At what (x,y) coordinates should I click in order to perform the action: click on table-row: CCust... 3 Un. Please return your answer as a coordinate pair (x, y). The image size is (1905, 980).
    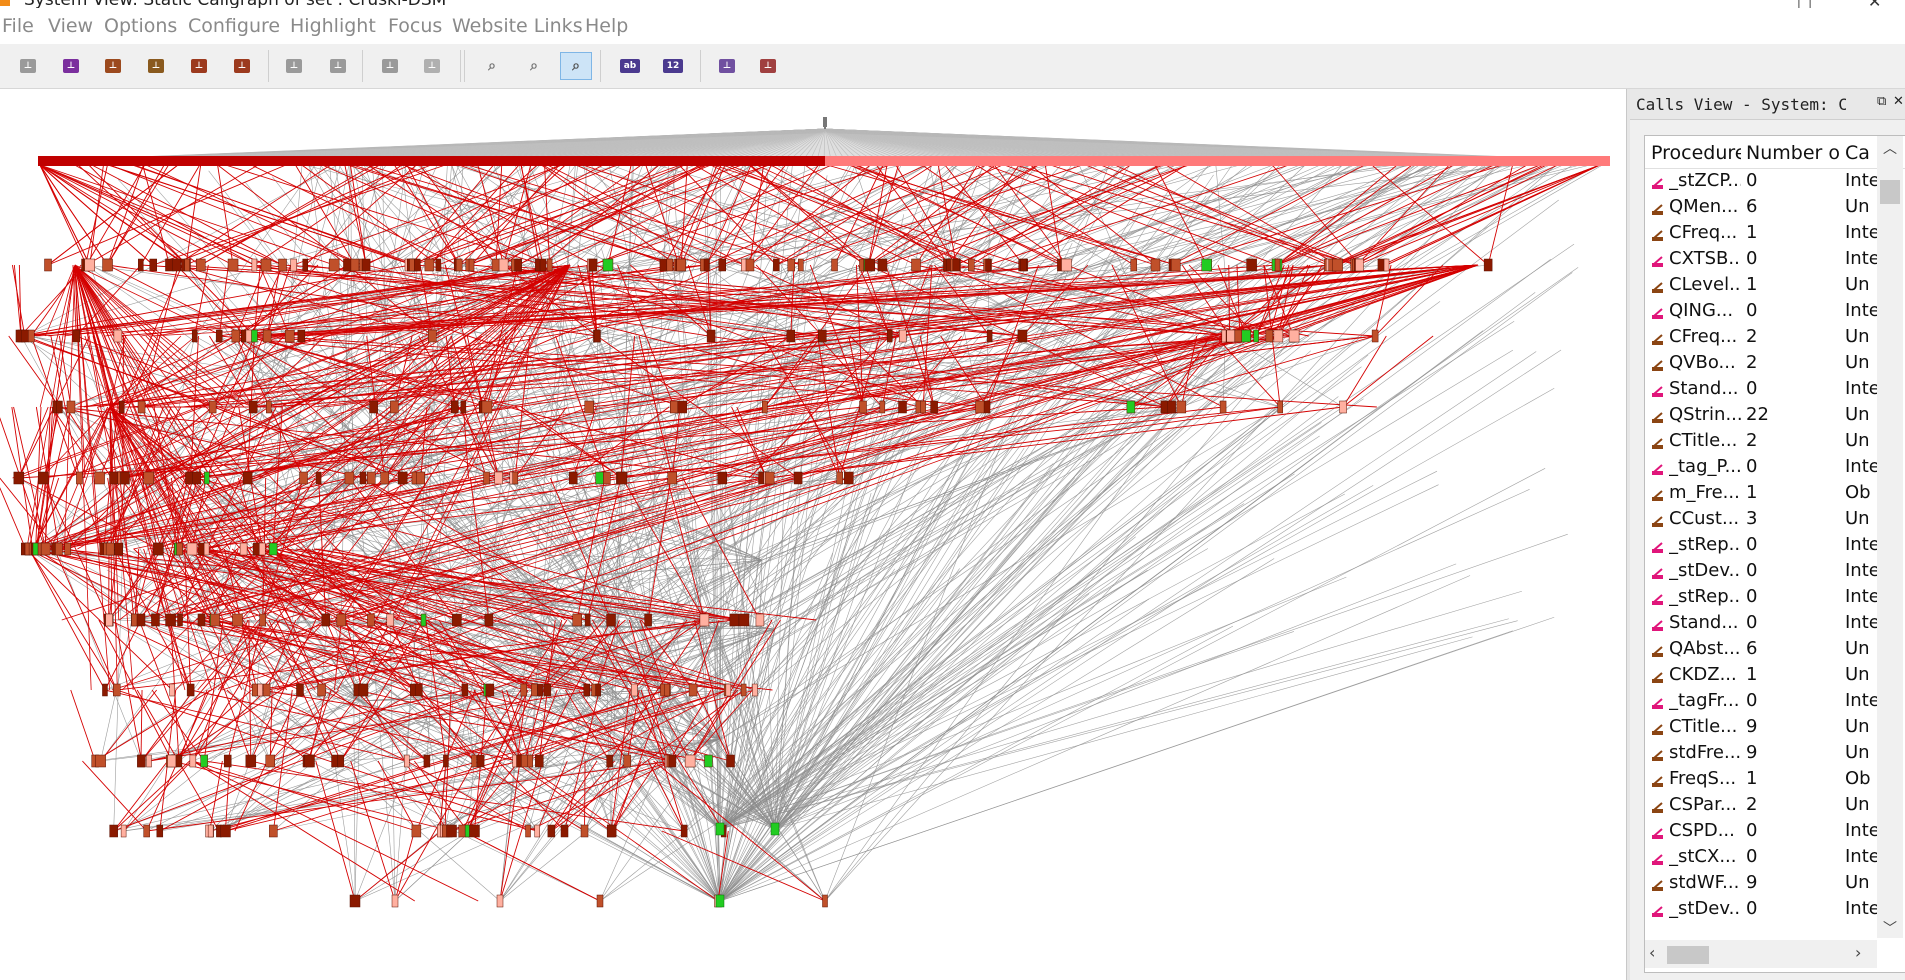
    Looking at the image, I should click on (1761, 519).